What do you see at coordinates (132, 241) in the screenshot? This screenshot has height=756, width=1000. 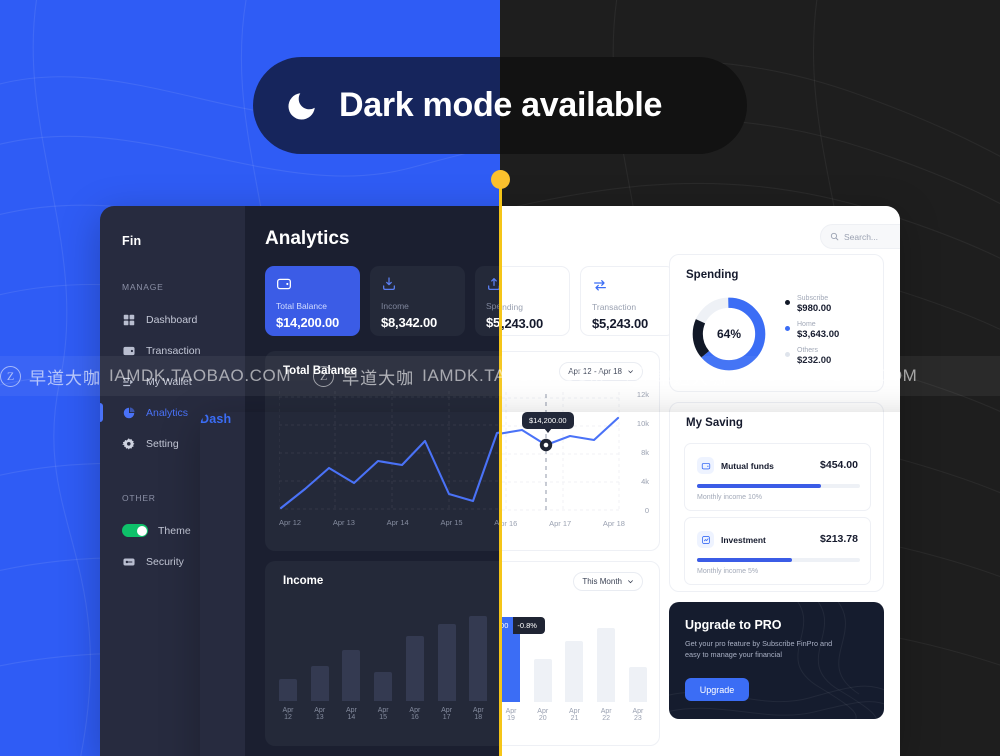 I see `logo-fin: Fin` at bounding box center [132, 241].